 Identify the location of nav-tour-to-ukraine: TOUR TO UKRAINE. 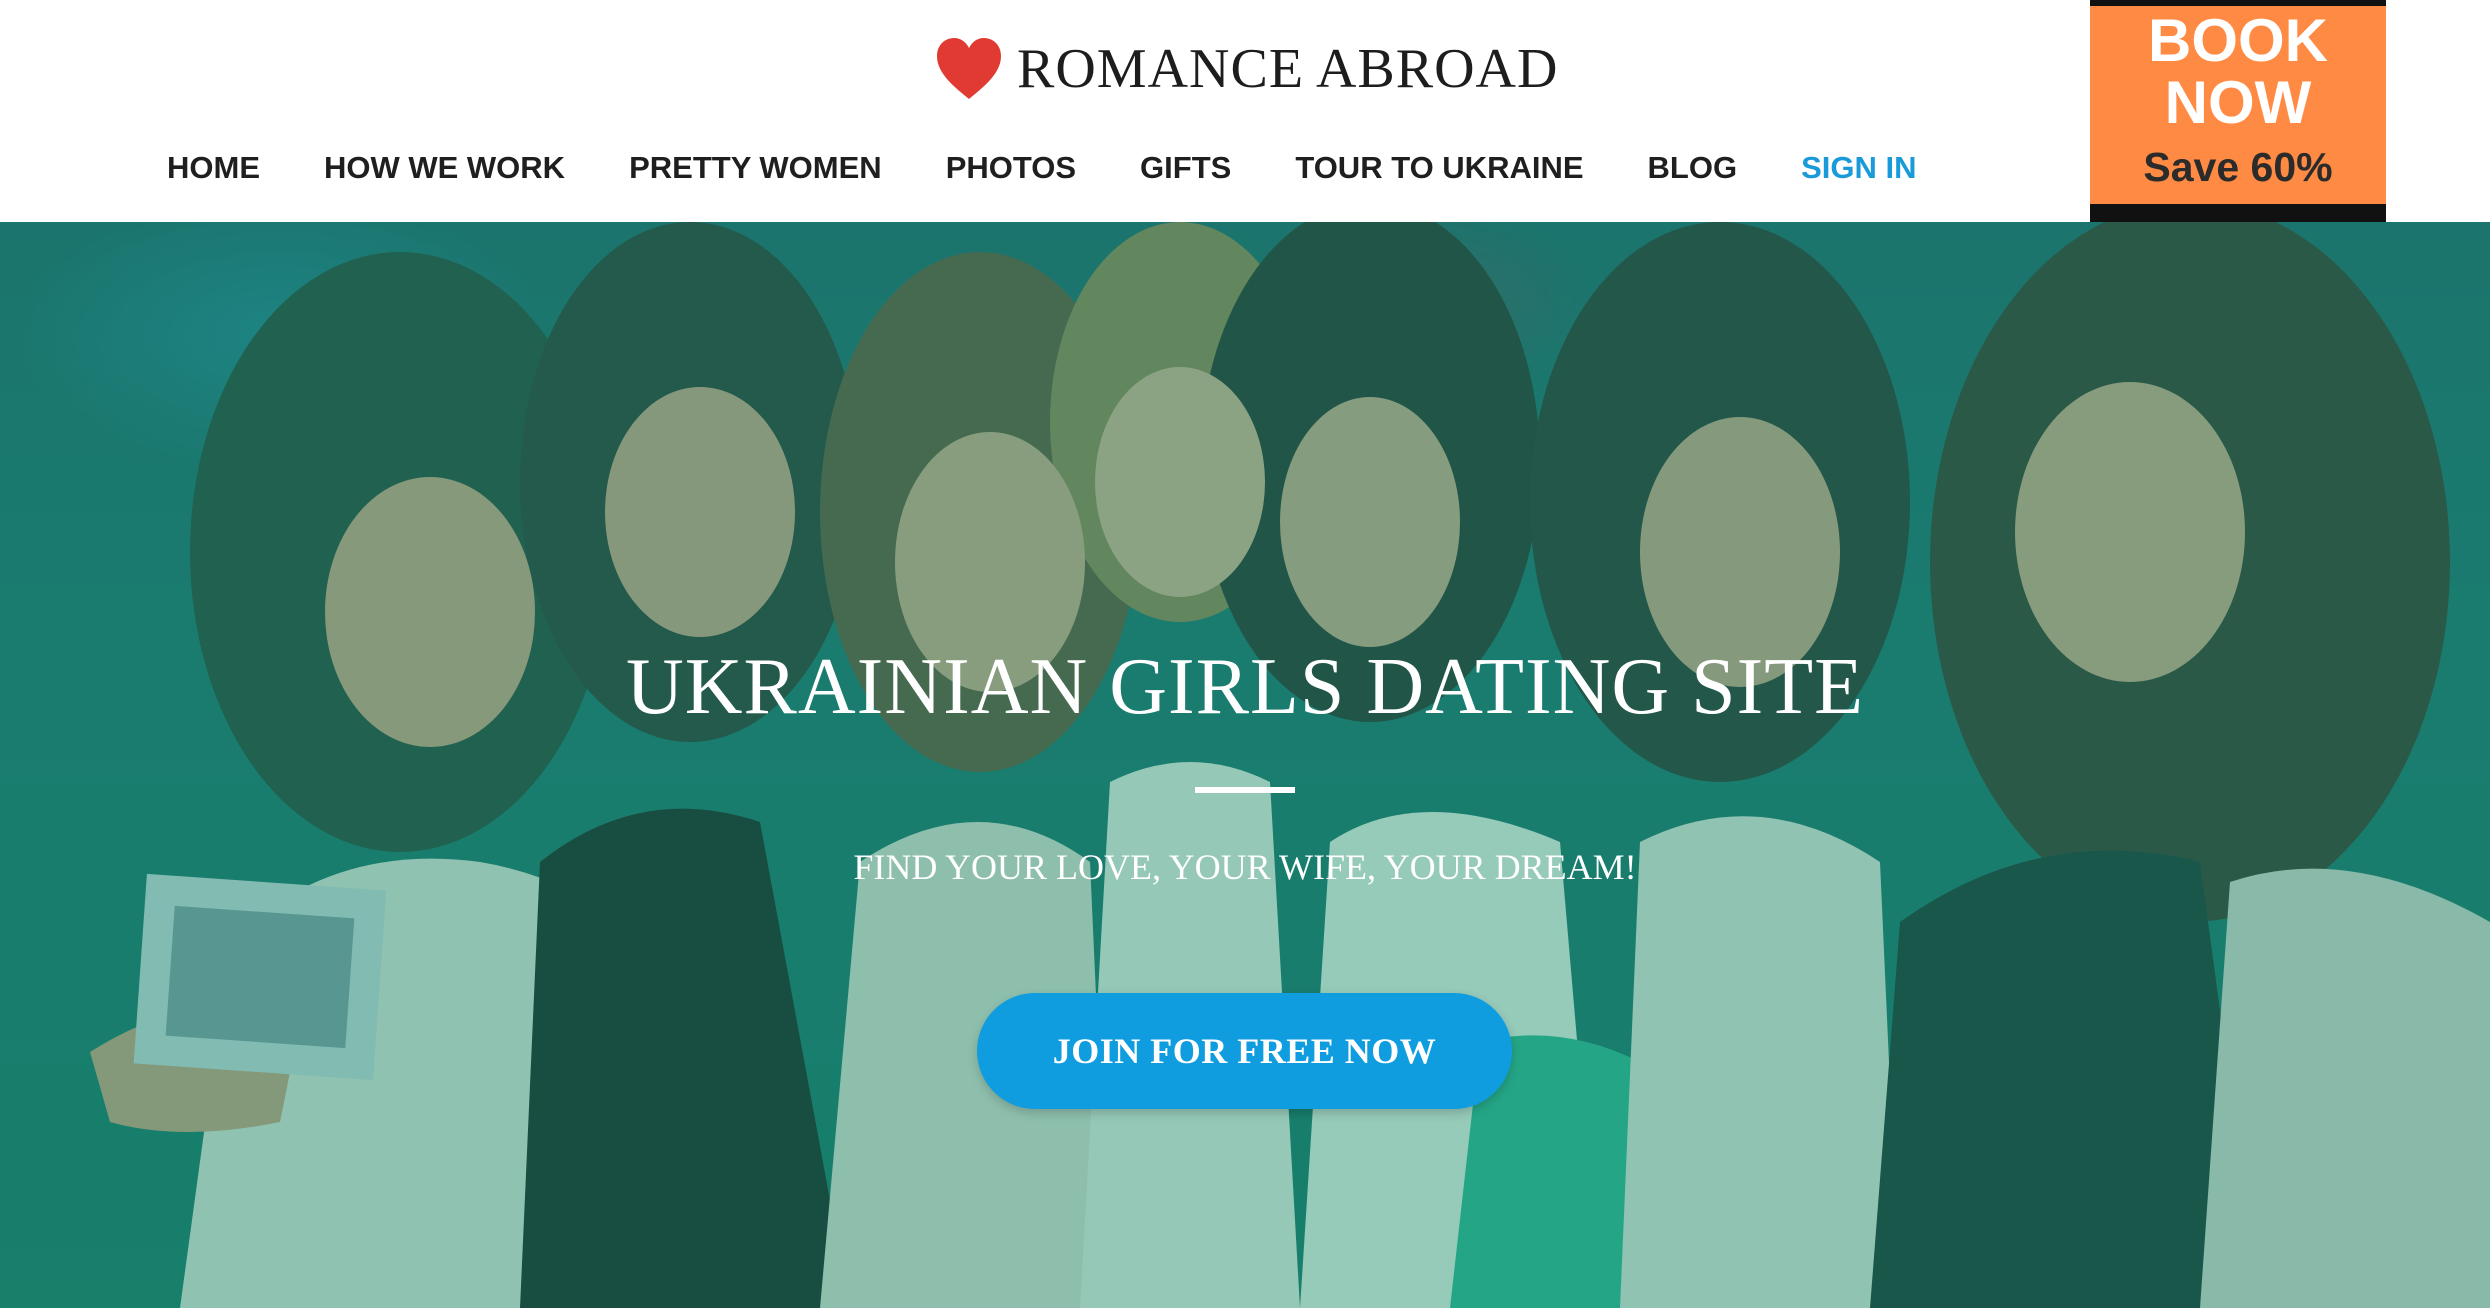
(1439, 168).